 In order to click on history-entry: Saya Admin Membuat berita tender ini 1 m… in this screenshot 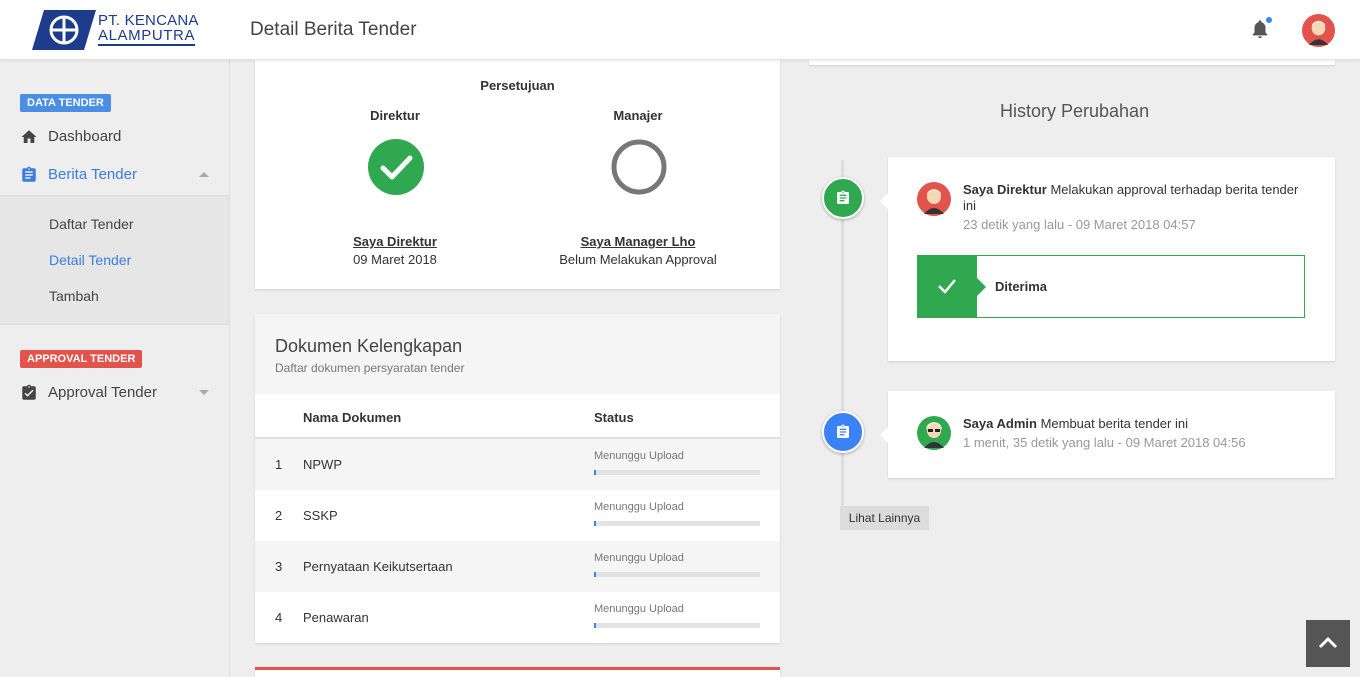, I will do `click(1107, 434)`.